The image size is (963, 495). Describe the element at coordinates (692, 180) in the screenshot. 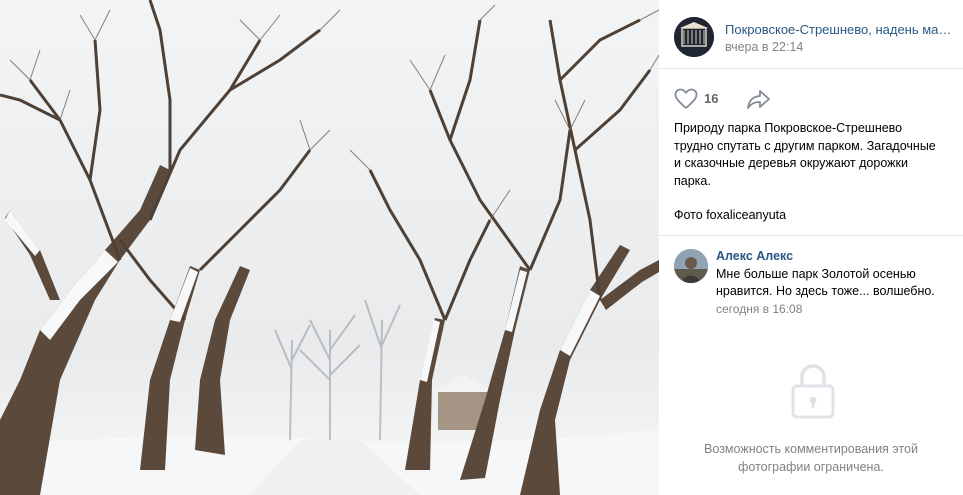

I see `post-text-line: парка.` at that location.